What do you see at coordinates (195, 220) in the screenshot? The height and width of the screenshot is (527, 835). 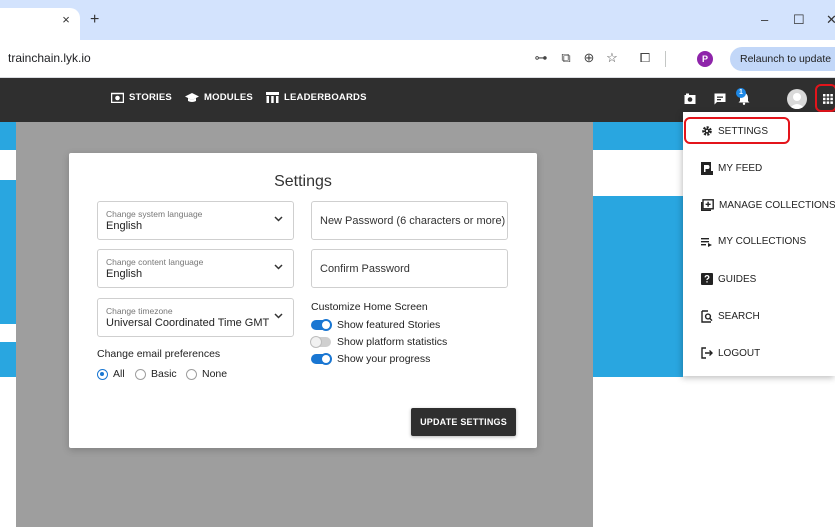 I see `system-language-select: Change system language English` at bounding box center [195, 220].